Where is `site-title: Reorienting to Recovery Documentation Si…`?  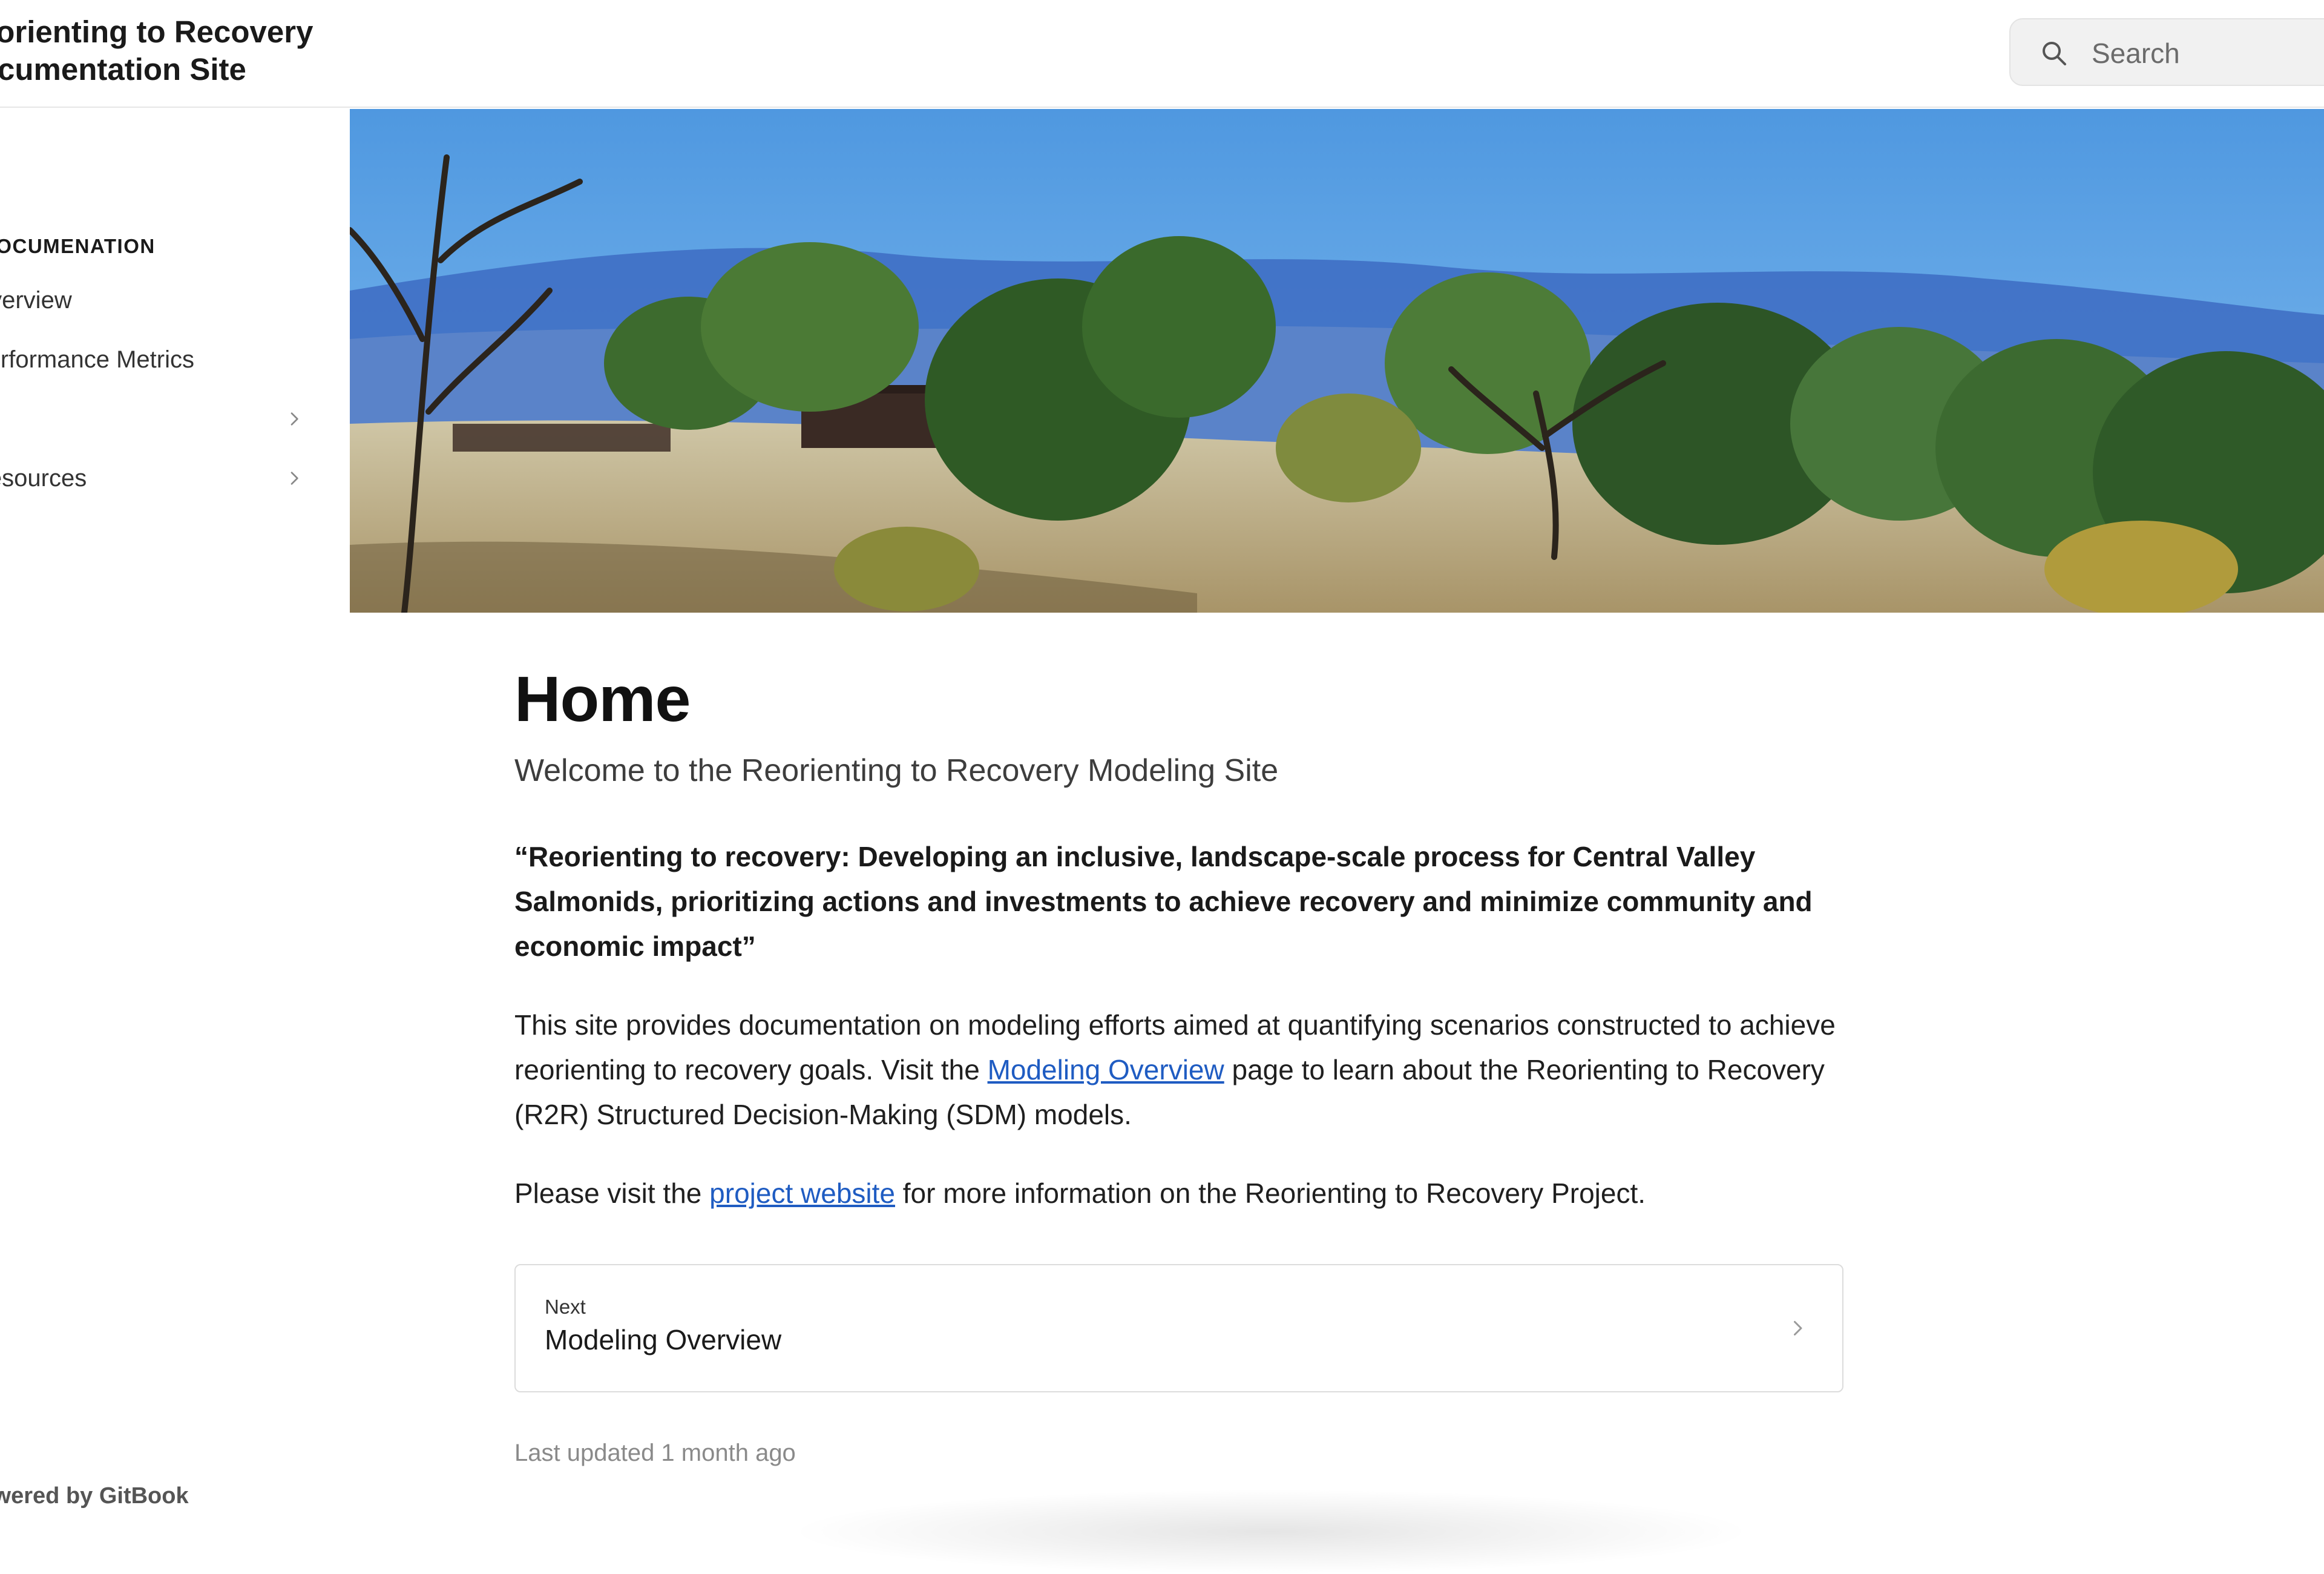
site-title: Reorienting to Recovery Documentation Si… is located at coordinates (156, 51).